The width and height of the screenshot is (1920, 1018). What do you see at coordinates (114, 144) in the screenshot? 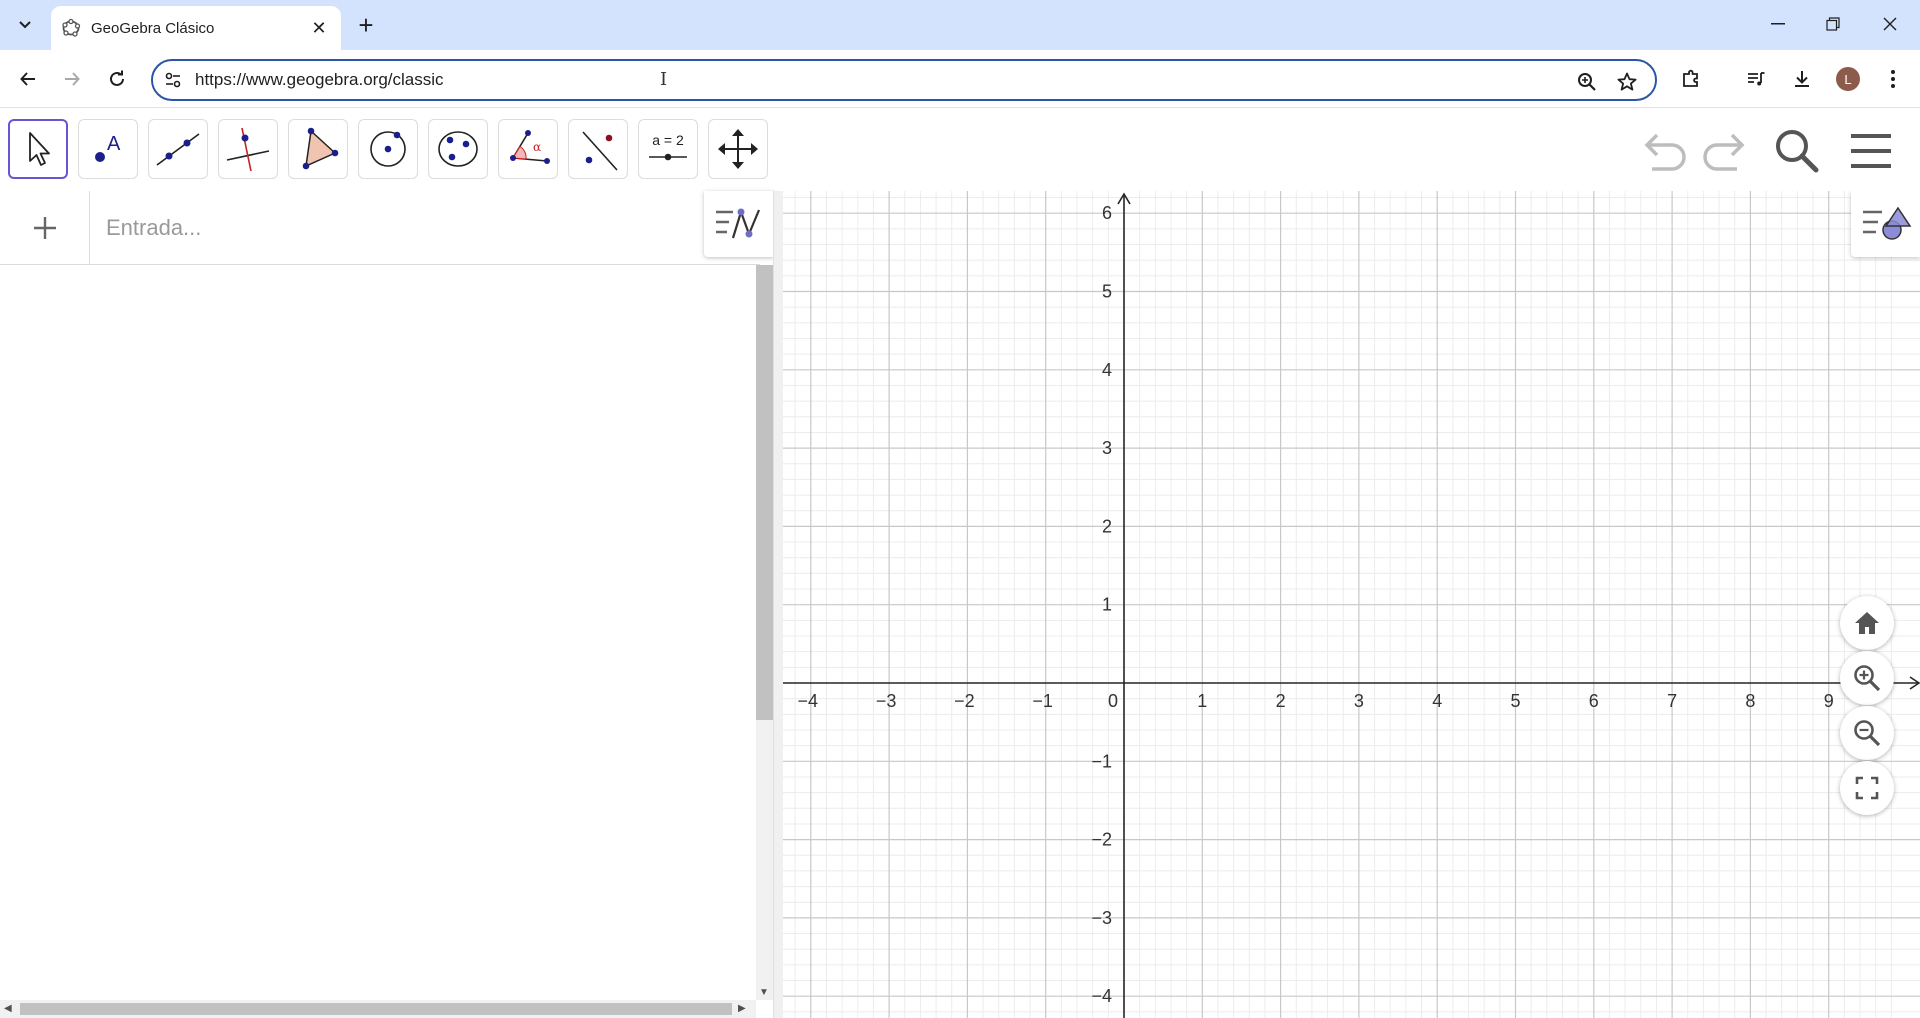
I see `svg-text: A` at bounding box center [114, 144].